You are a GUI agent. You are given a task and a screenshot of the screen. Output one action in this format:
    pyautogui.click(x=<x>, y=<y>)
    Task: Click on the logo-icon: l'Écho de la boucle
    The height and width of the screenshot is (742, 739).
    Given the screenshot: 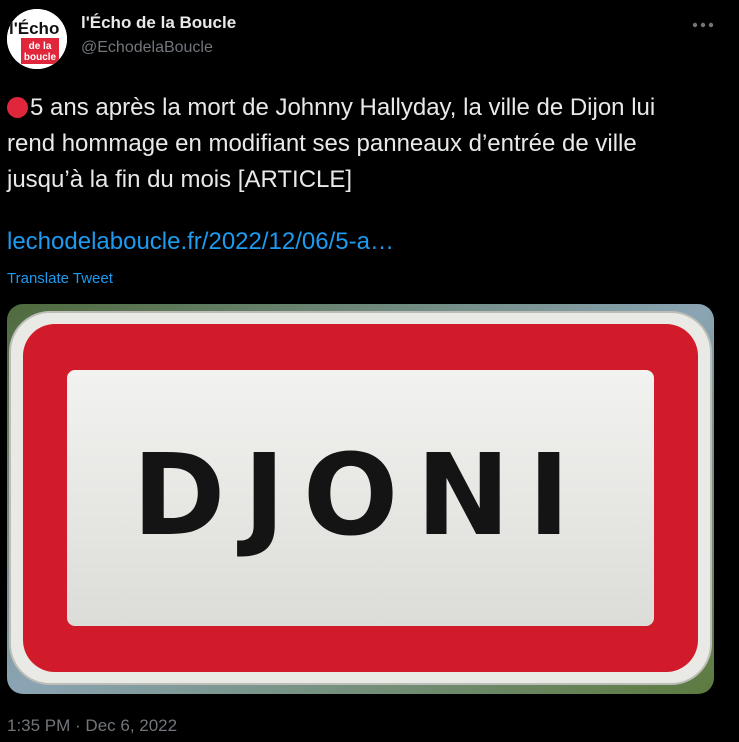 What is the action you would take?
    pyautogui.click(x=37, y=39)
    